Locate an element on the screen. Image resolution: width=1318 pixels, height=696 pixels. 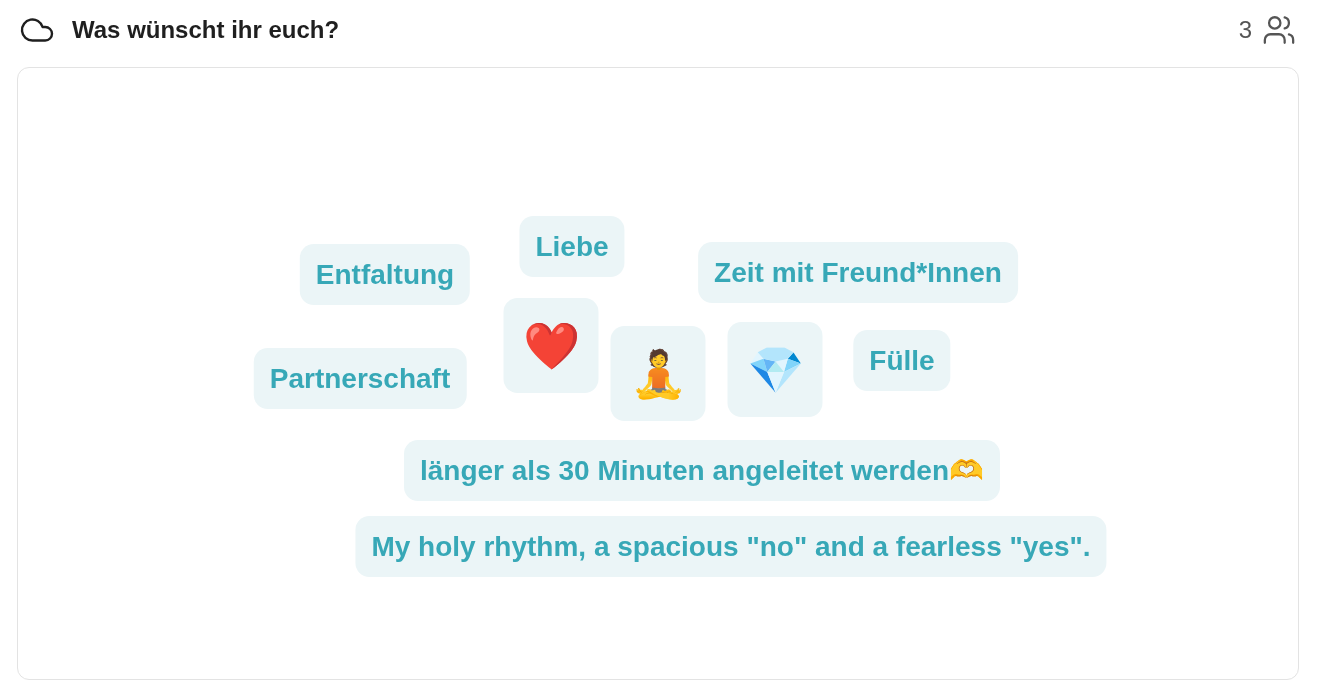
emoji-icon: 💎 is located at coordinates (775, 369).